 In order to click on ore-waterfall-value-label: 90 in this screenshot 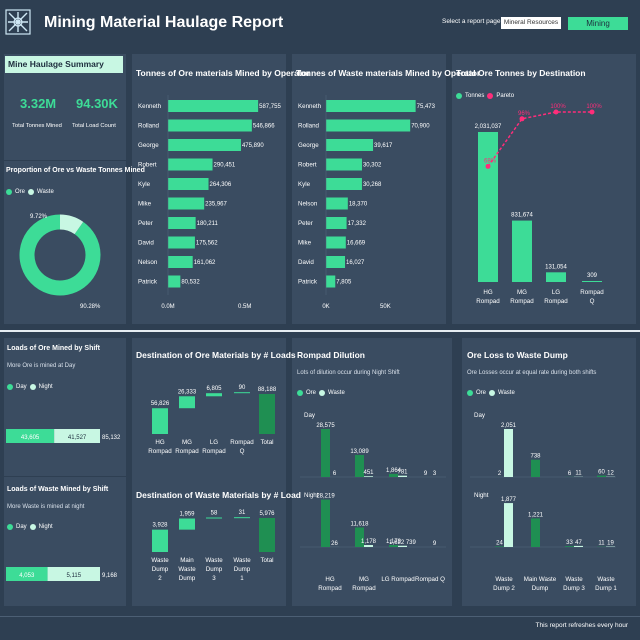, I will do `click(242, 388)`.